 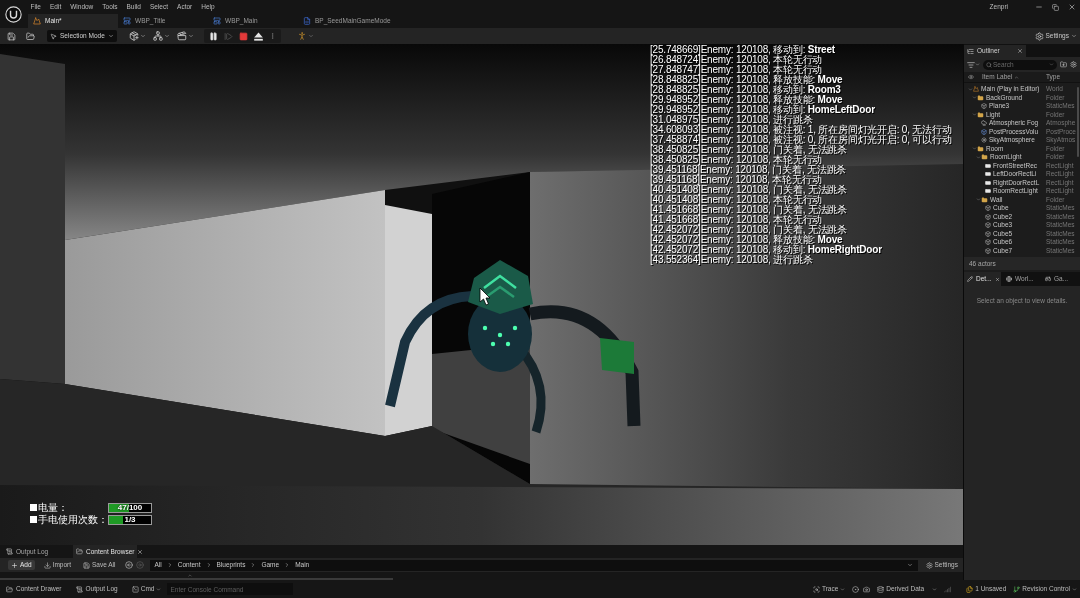 What do you see at coordinates (746, 90) in the screenshot?
I see `log-line: [28.848825]Enemy: 120108, 移动到: Room3` at bounding box center [746, 90].